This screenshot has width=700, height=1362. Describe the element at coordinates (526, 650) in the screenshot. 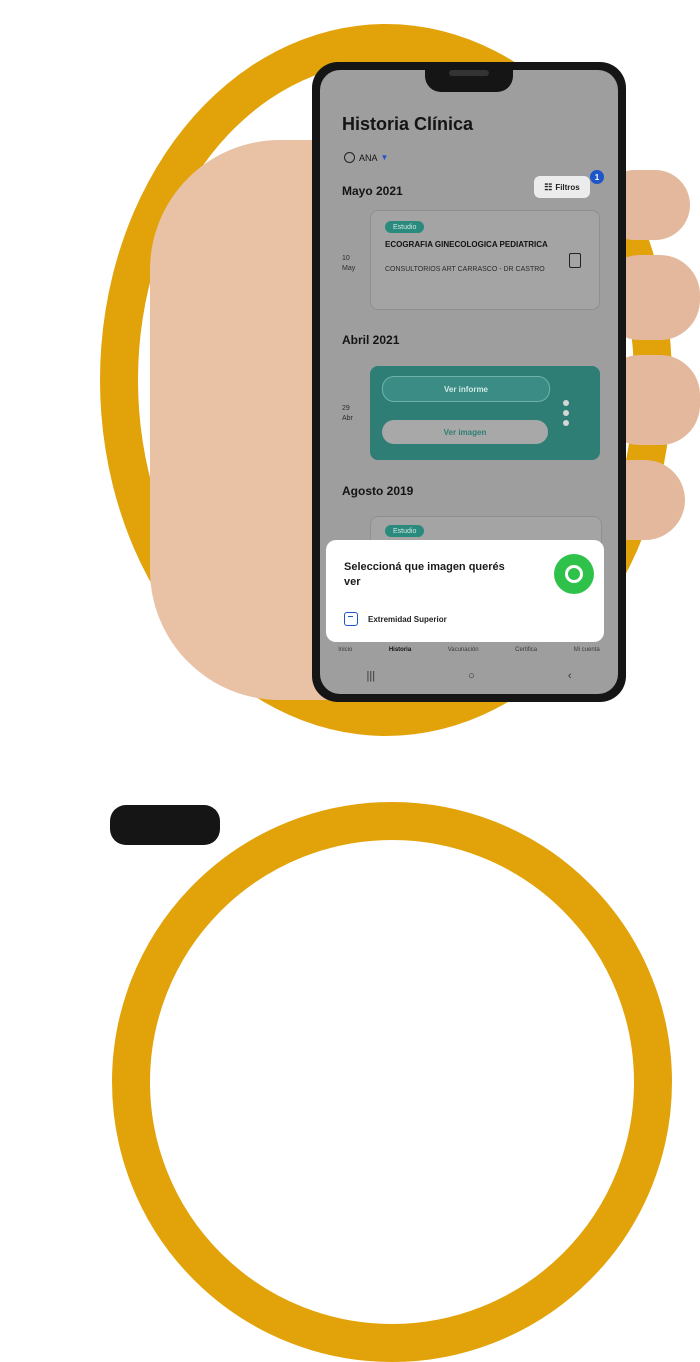

I see `nav-item-certifica: Certifica` at that location.